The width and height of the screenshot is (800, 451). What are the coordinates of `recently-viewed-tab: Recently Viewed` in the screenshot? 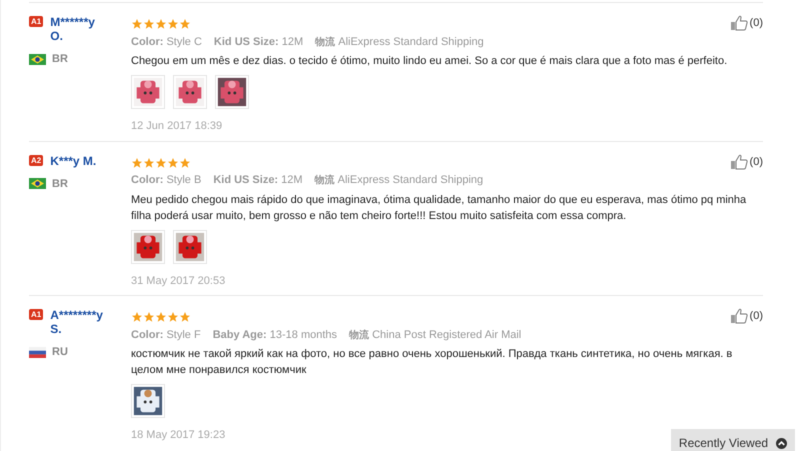 It's located at (733, 440).